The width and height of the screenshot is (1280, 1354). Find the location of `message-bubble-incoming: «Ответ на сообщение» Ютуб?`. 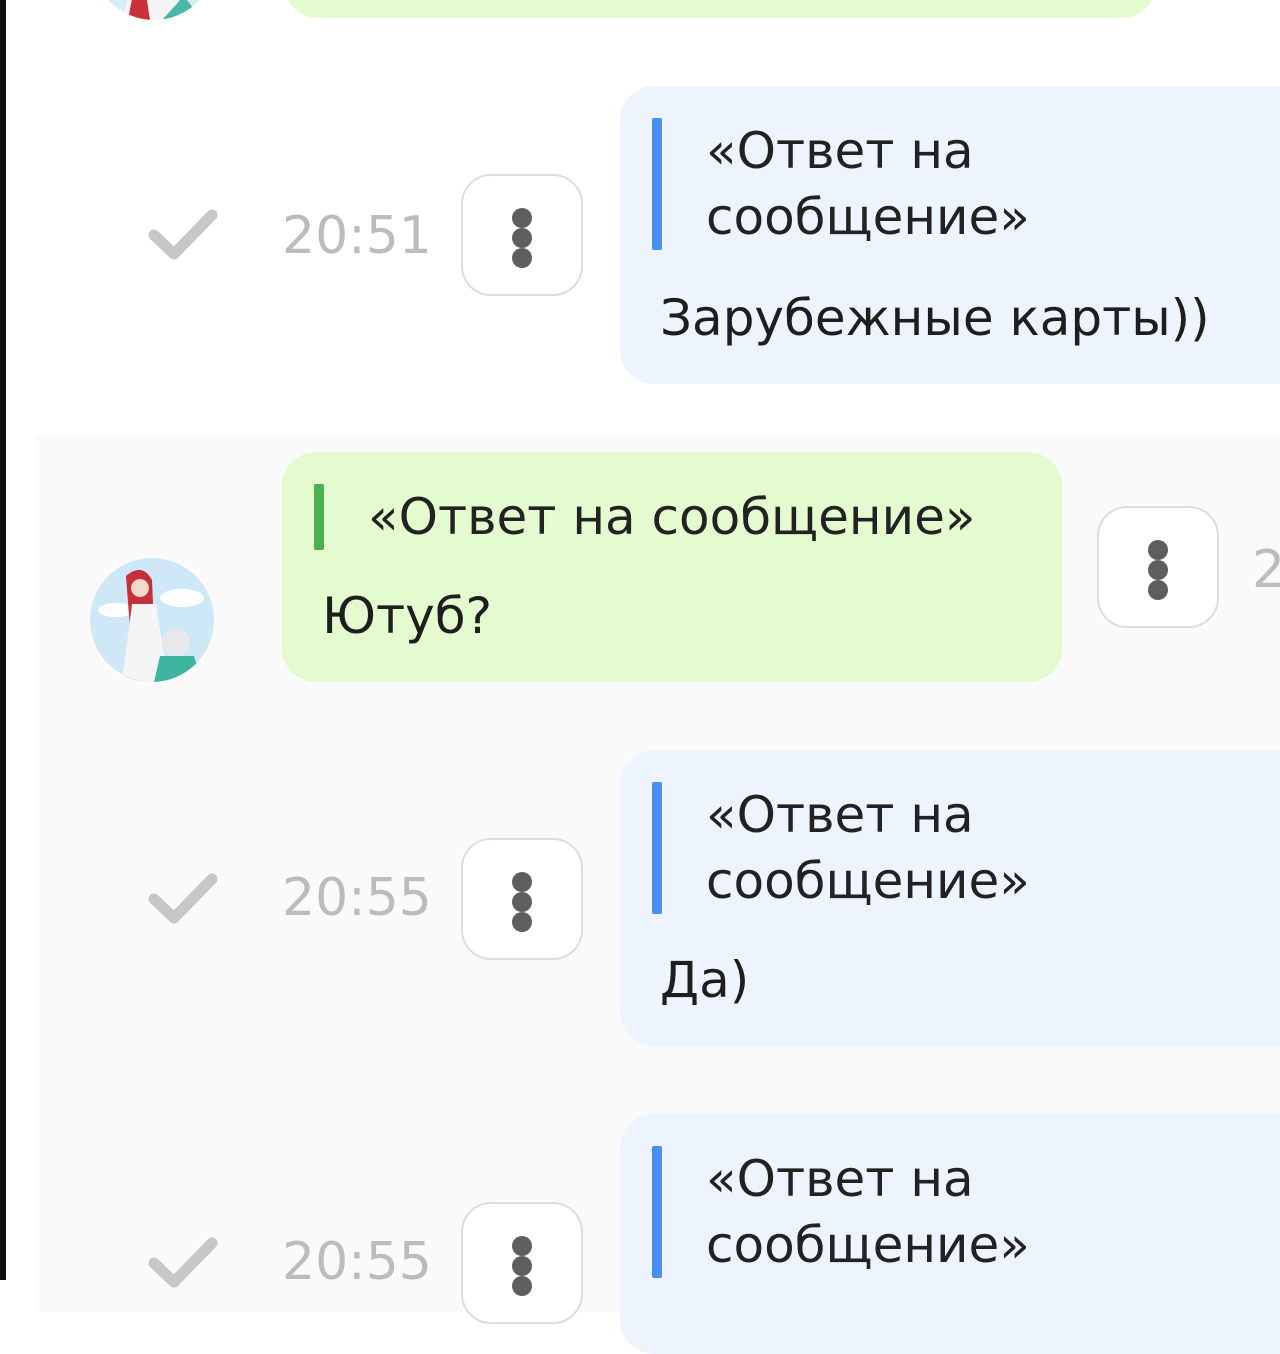

message-bubble-incoming: «Ответ на сообщение» Ютуб? is located at coordinates (672, 567).